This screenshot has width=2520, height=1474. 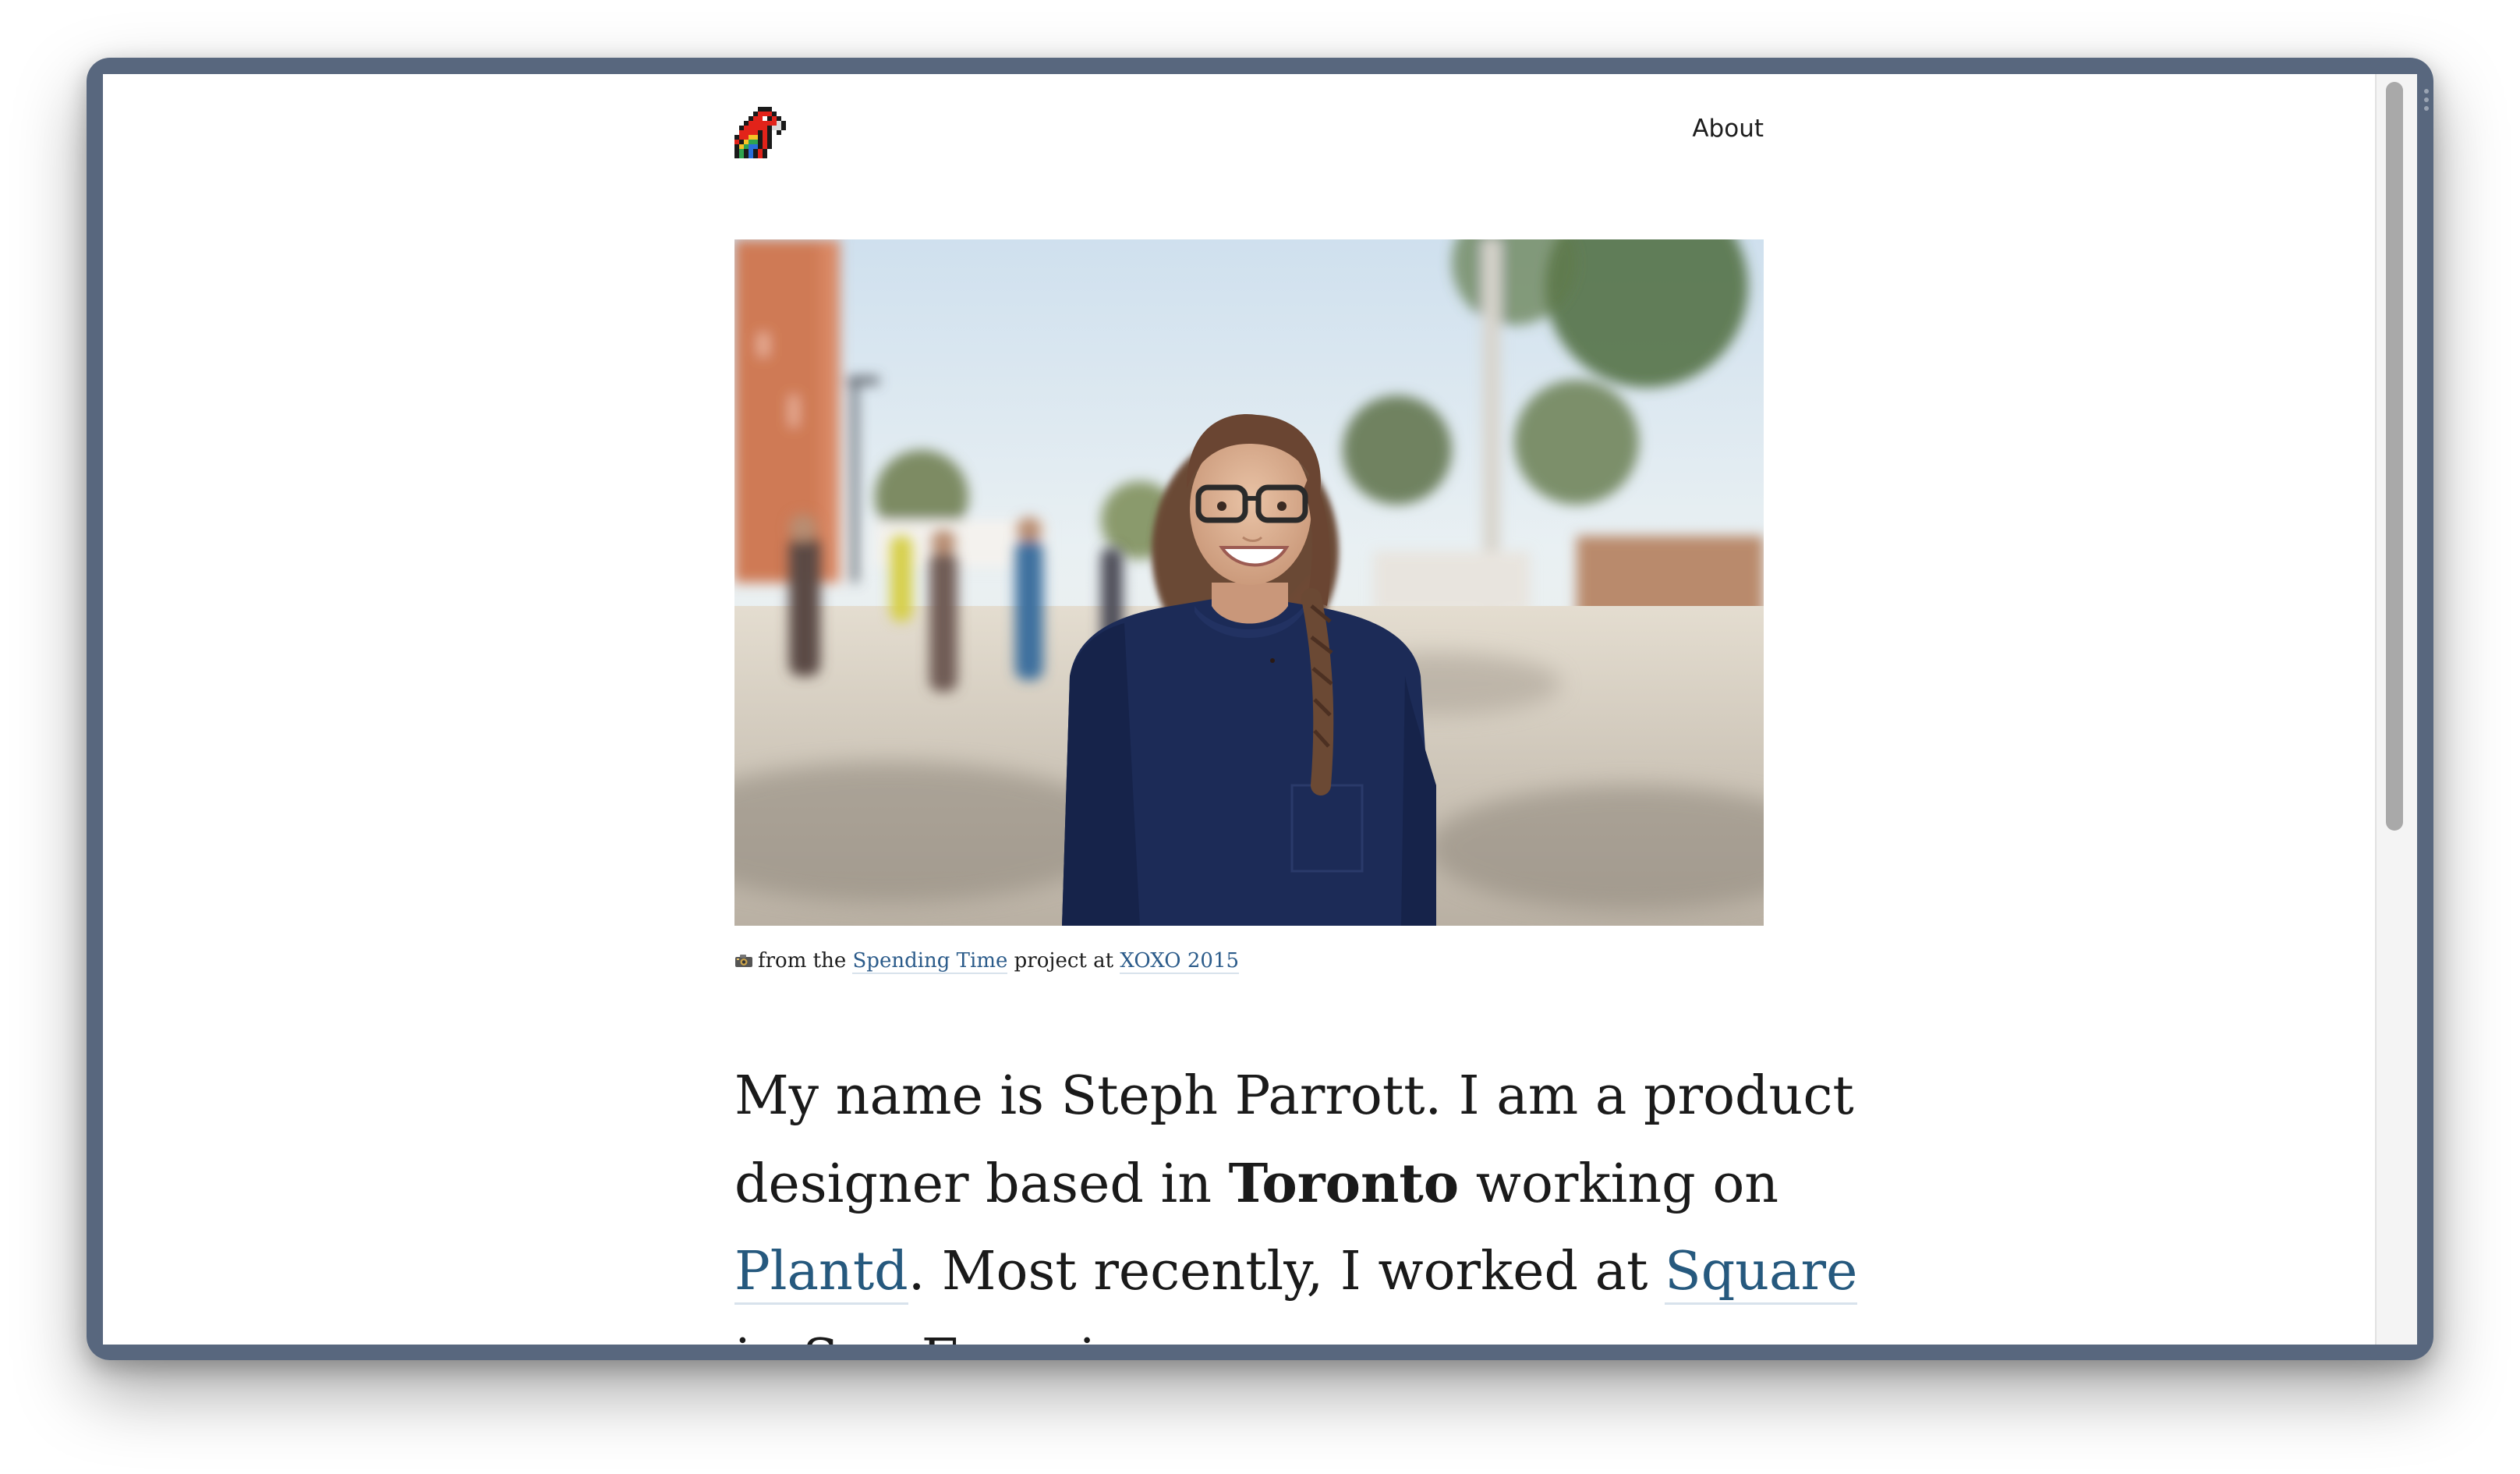 I want to click on parrot-logo-icon, so click(x=760, y=132).